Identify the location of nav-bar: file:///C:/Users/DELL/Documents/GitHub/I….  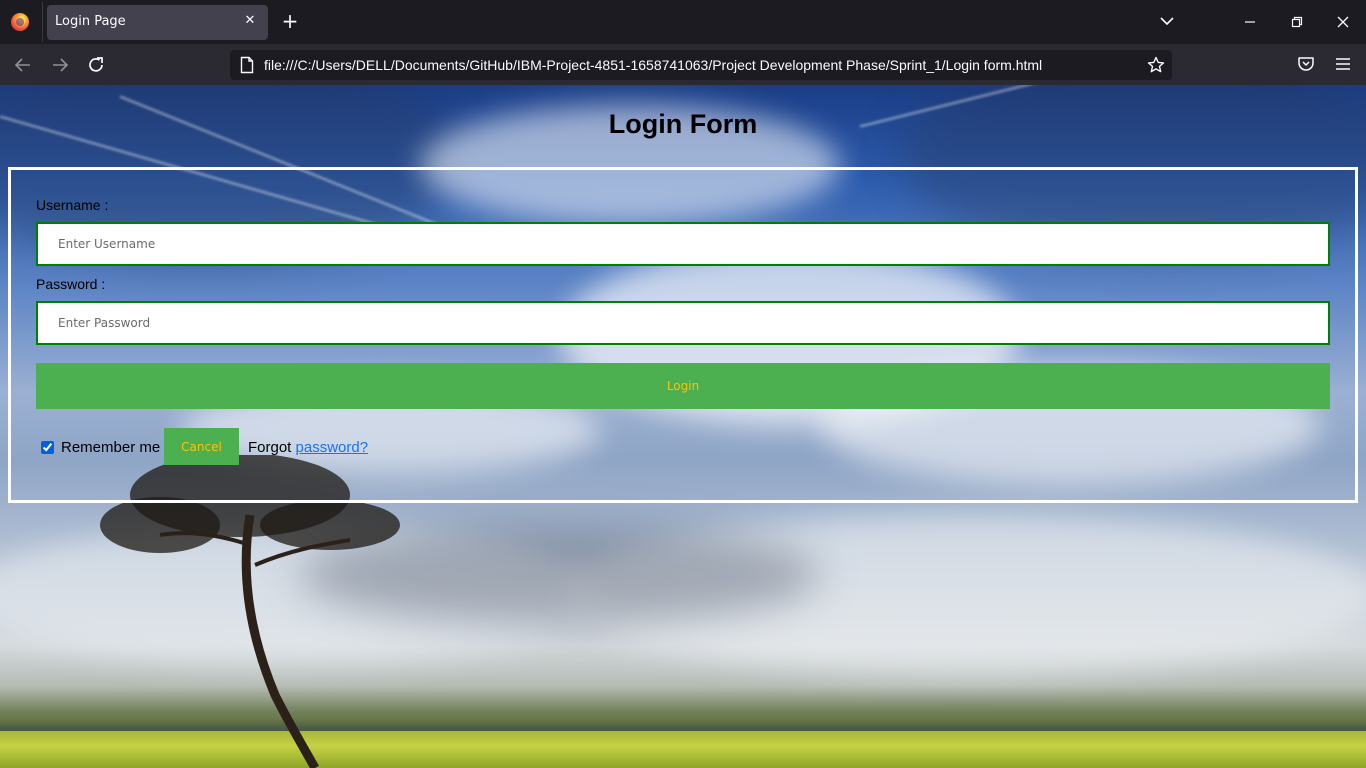
(683, 64).